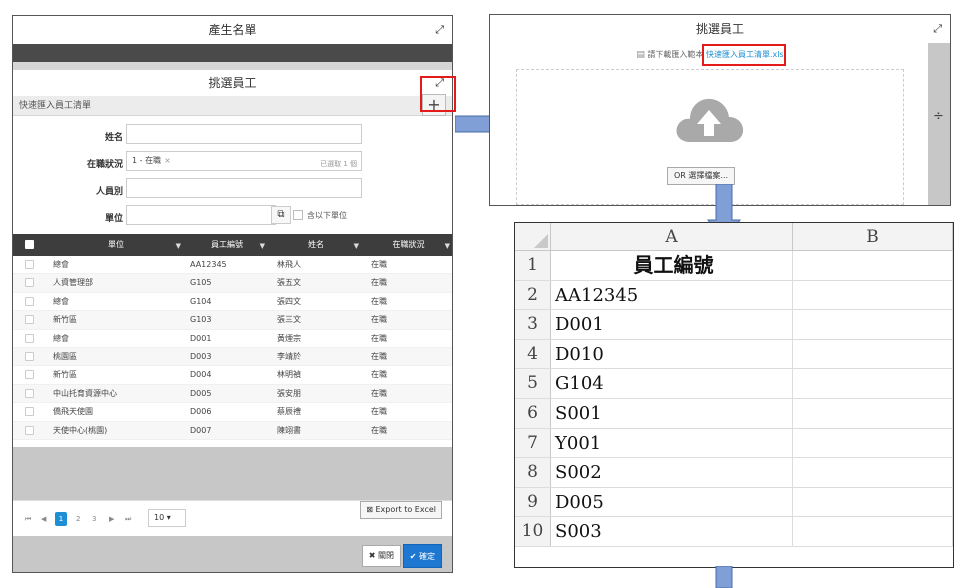  What do you see at coordinates (533, 472) in the screenshot?
I see `row-number: 8` at bounding box center [533, 472].